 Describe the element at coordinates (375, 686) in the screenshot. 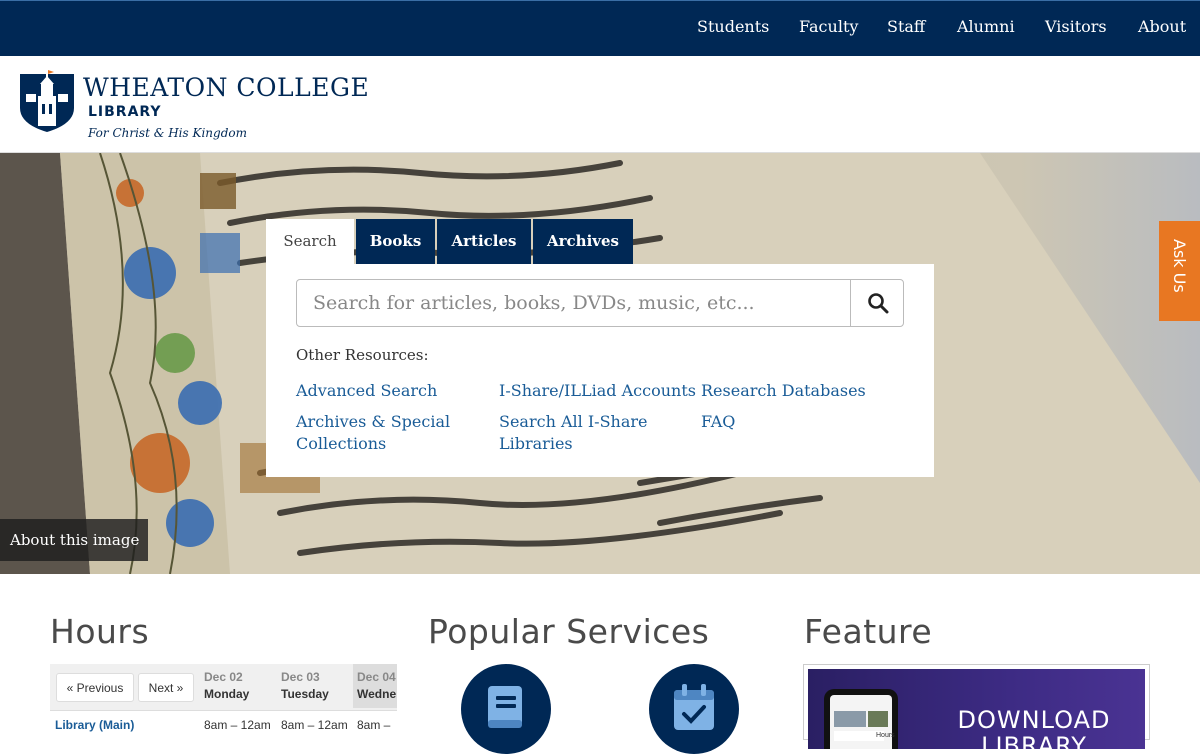

I see `hours-day-3-current: Dec 04 Wedne` at that location.